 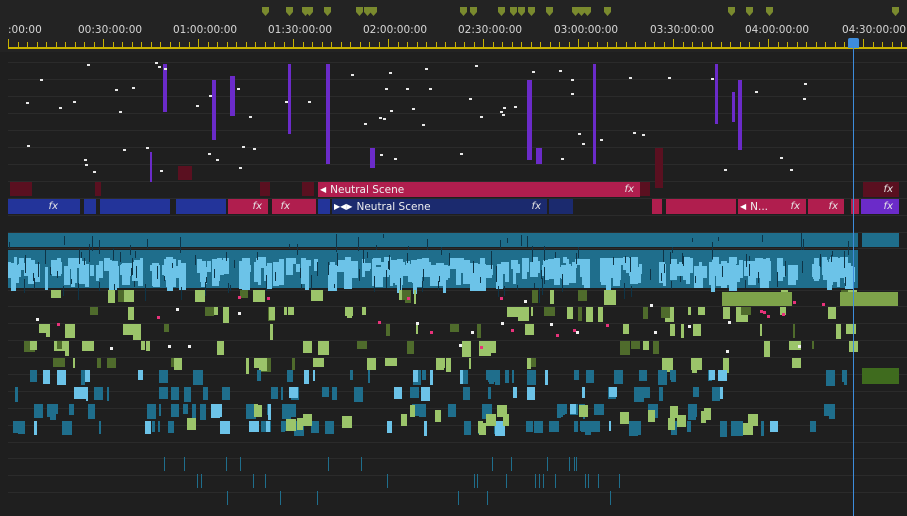 What do you see at coordinates (792, 206) in the screenshot?
I see `scene-clip: fx` at bounding box center [792, 206].